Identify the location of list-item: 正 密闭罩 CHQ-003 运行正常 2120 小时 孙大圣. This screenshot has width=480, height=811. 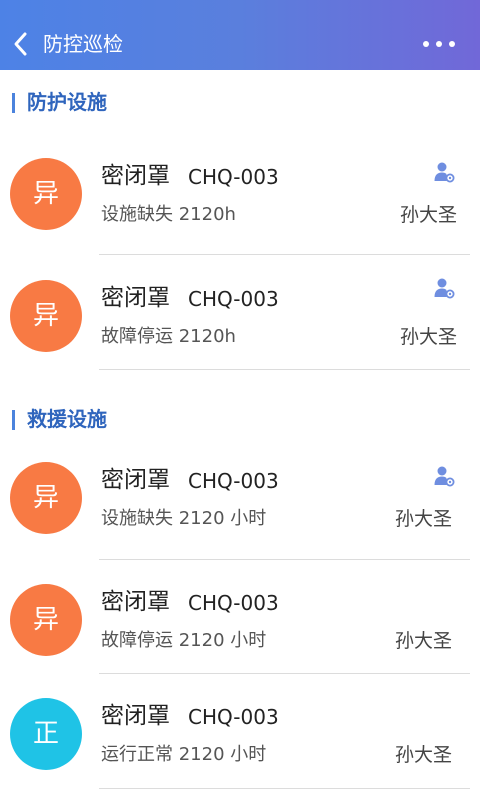
(240, 754).